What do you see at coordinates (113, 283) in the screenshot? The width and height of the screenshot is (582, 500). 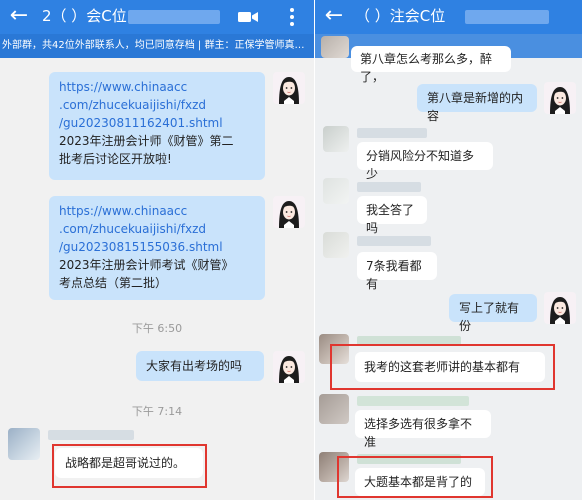 I see `message-text: 考点总结（第二批）` at bounding box center [113, 283].